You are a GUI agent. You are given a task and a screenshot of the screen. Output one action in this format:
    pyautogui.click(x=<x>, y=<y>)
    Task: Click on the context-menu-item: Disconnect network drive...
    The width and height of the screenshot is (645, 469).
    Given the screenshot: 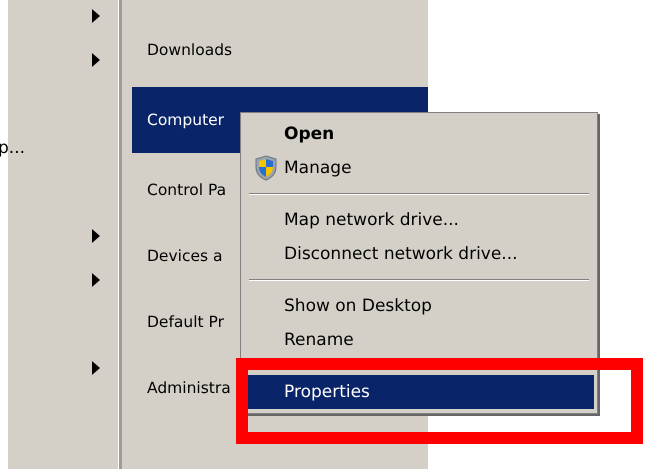 What is the action you would take?
    pyautogui.click(x=419, y=254)
    